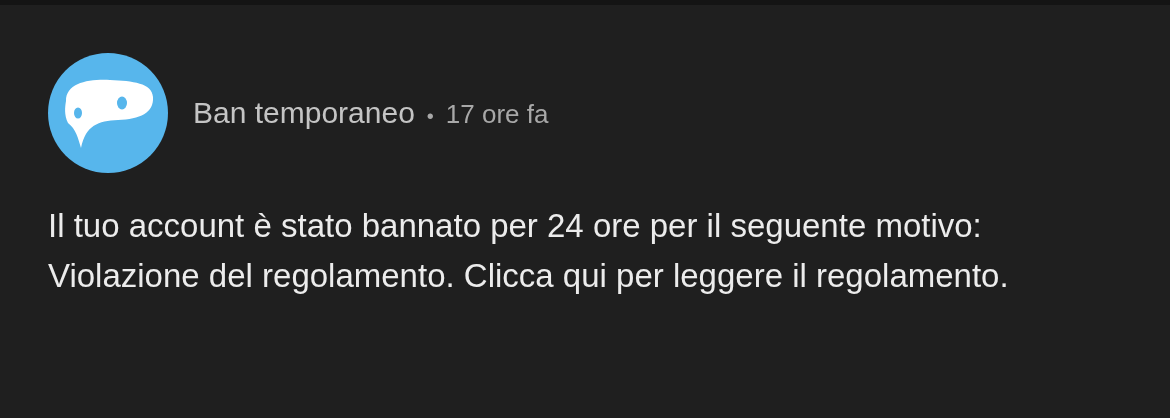 The width and height of the screenshot is (1170, 418). Describe the element at coordinates (304, 112) in the screenshot. I see `notification-title: Ban temporaneo` at that location.